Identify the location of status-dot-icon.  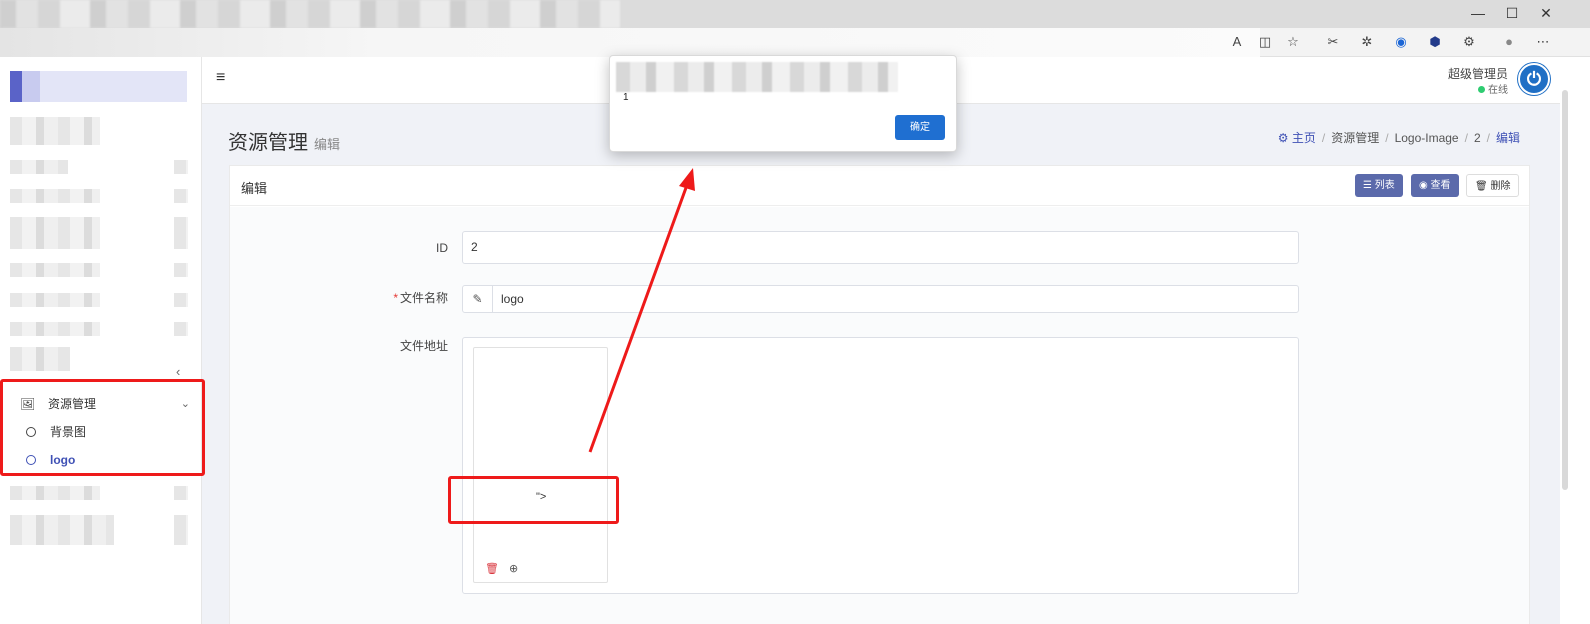
(1481, 89).